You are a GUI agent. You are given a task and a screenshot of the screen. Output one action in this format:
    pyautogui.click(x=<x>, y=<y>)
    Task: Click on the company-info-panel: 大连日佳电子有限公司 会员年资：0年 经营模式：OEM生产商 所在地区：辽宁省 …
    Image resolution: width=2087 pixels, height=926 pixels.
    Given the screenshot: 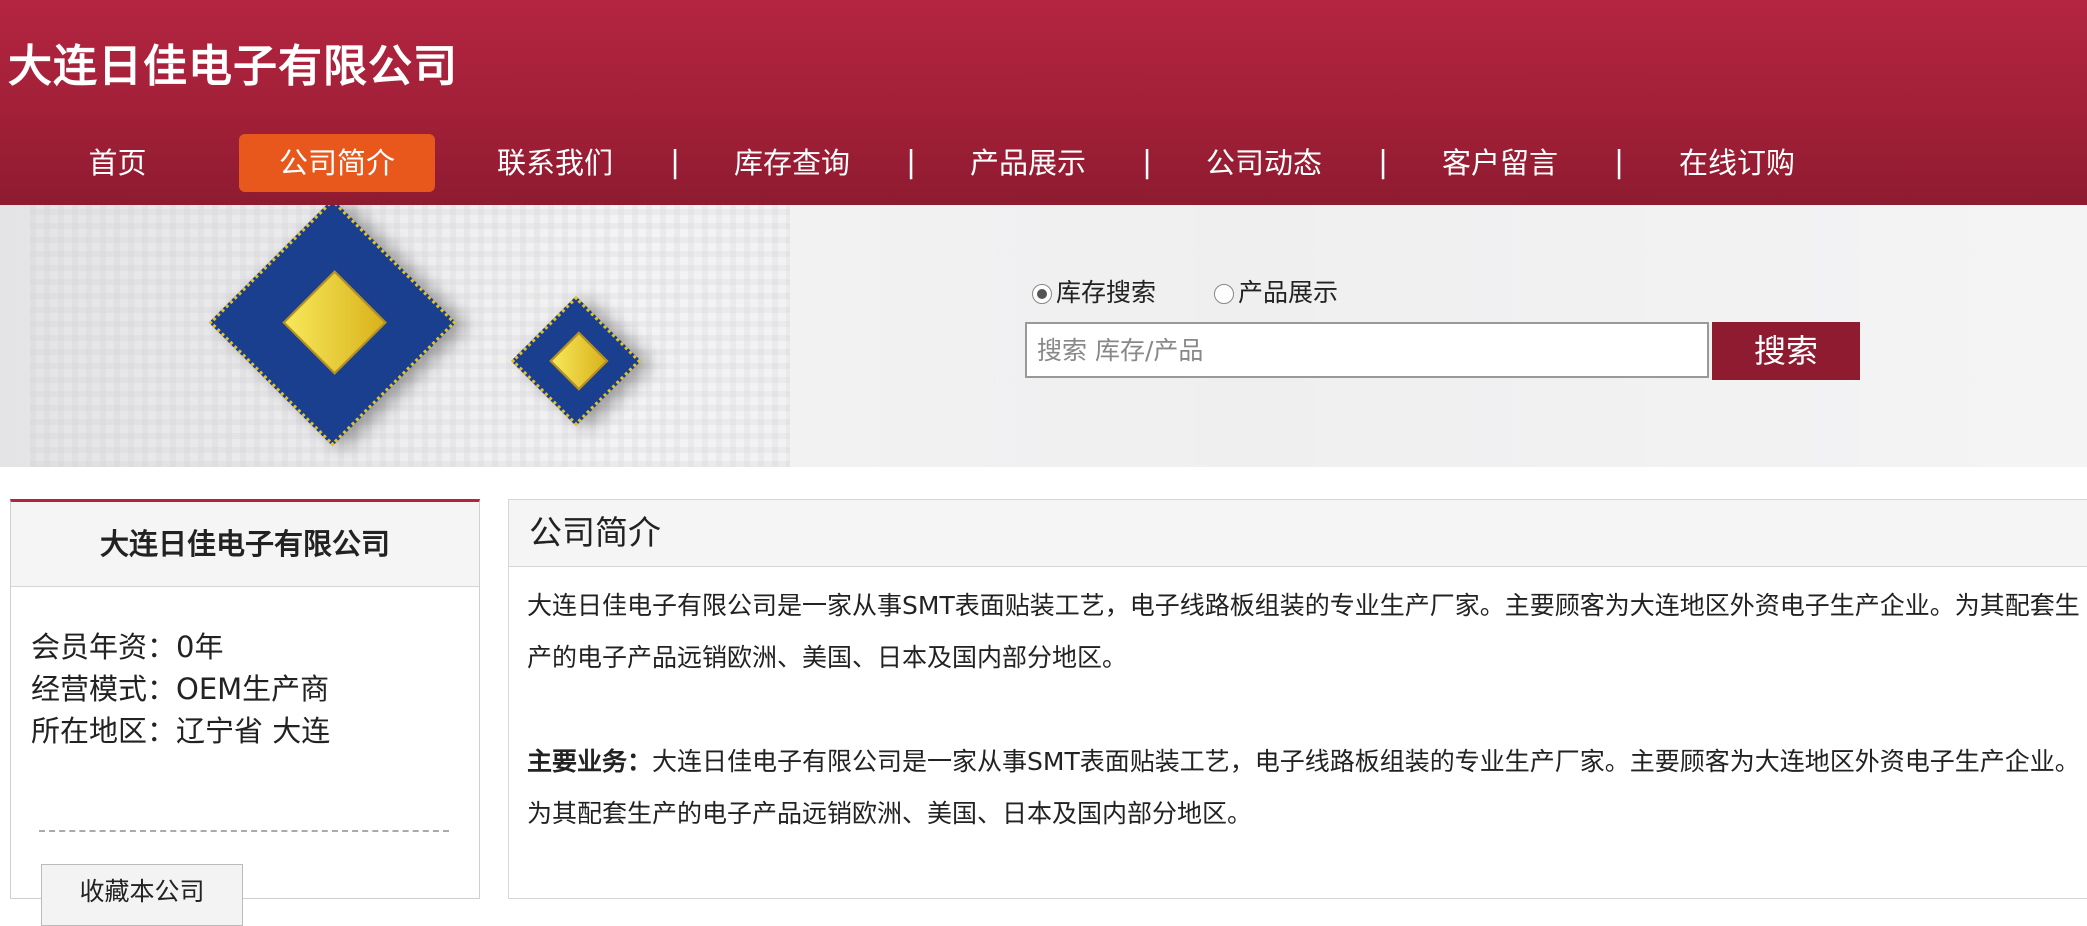 What is the action you would take?
    pyautogui.click(x=245, y=712)
    